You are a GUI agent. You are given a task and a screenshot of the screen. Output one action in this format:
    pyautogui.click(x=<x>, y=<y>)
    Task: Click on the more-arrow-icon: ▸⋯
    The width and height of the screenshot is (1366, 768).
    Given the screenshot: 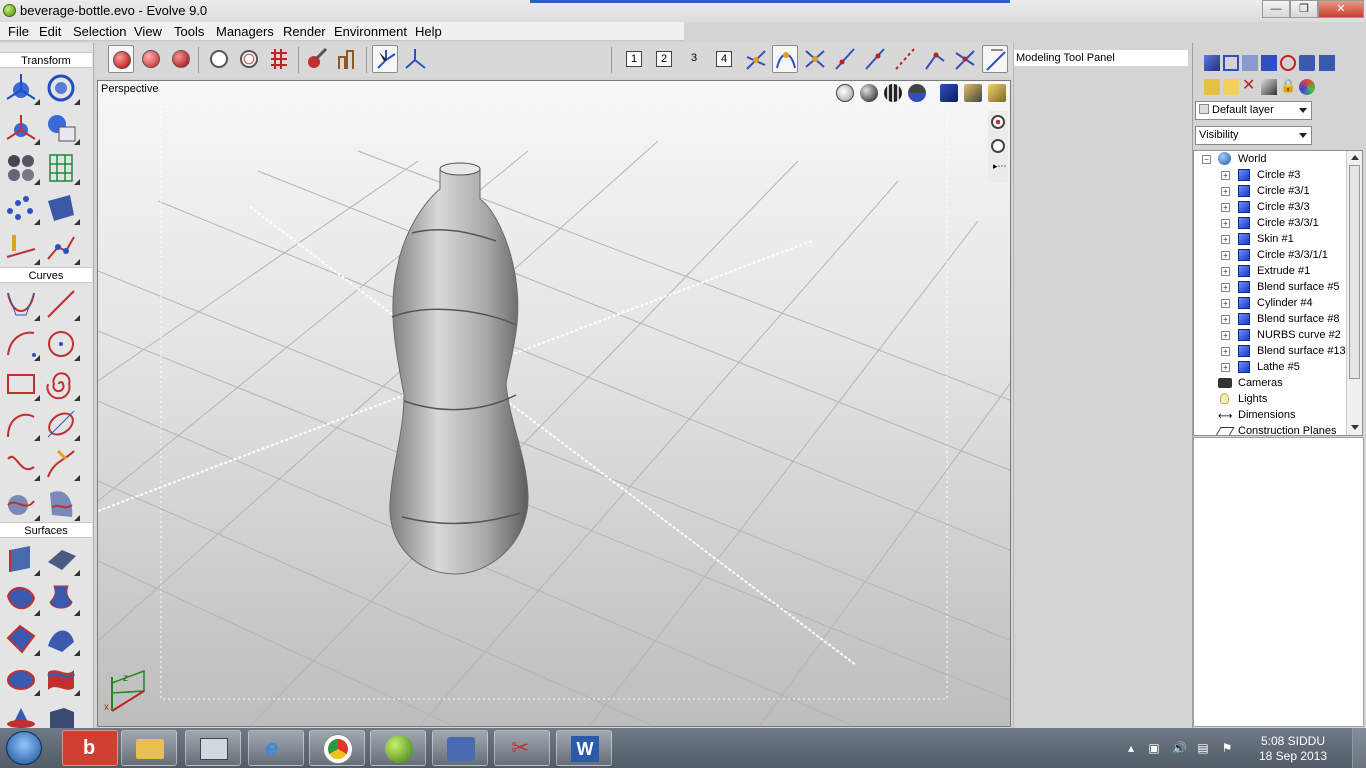 What is the action you would take?
    pyautogui.click(x=1000, y=166)
    